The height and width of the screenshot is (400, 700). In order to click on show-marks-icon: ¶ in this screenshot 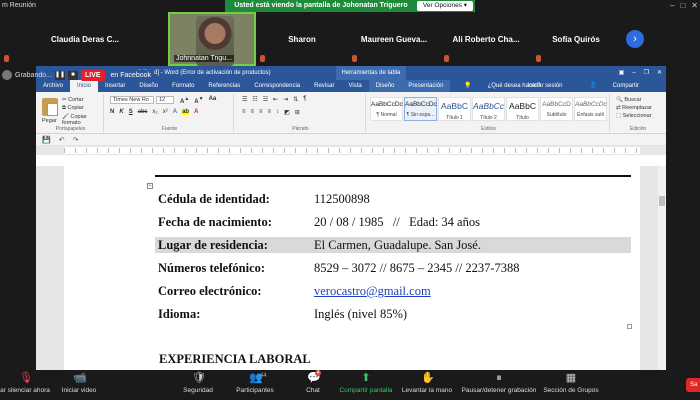, I will do `click(304, 99)`.